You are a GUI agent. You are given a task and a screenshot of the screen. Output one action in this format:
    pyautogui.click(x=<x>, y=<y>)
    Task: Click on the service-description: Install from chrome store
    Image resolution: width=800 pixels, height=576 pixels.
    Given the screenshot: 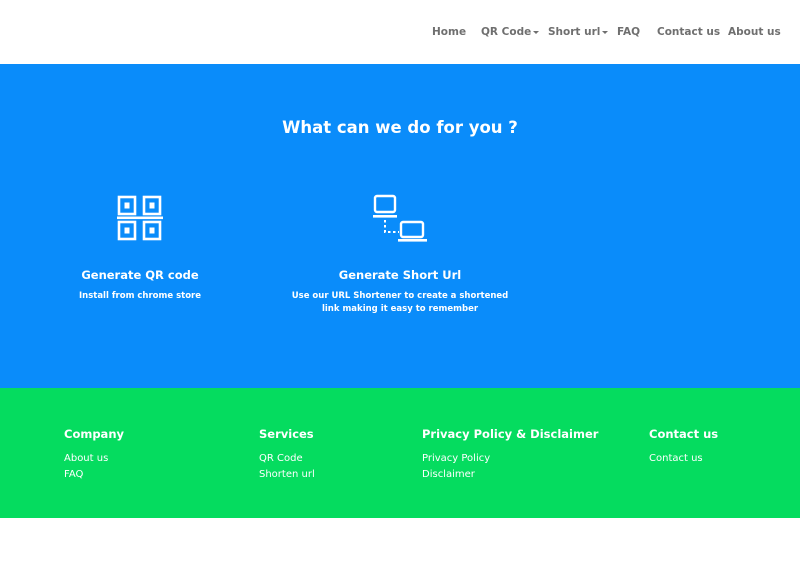 What is the action you would take?
    pyautogui.click(x=140, y=296)
    